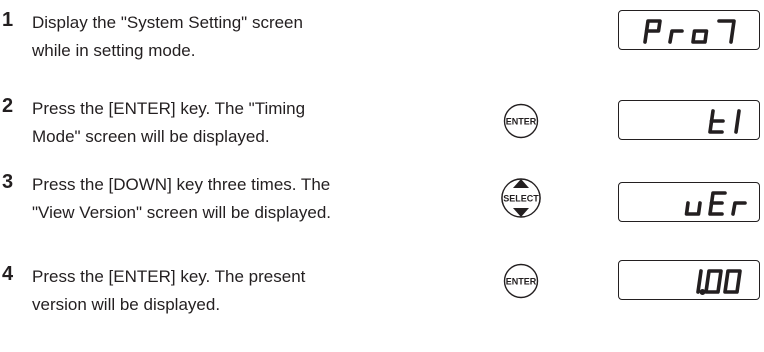 This screenshot has height=352, width=764. I want to click on select-key-icon: SELECT, so click(521, 198).